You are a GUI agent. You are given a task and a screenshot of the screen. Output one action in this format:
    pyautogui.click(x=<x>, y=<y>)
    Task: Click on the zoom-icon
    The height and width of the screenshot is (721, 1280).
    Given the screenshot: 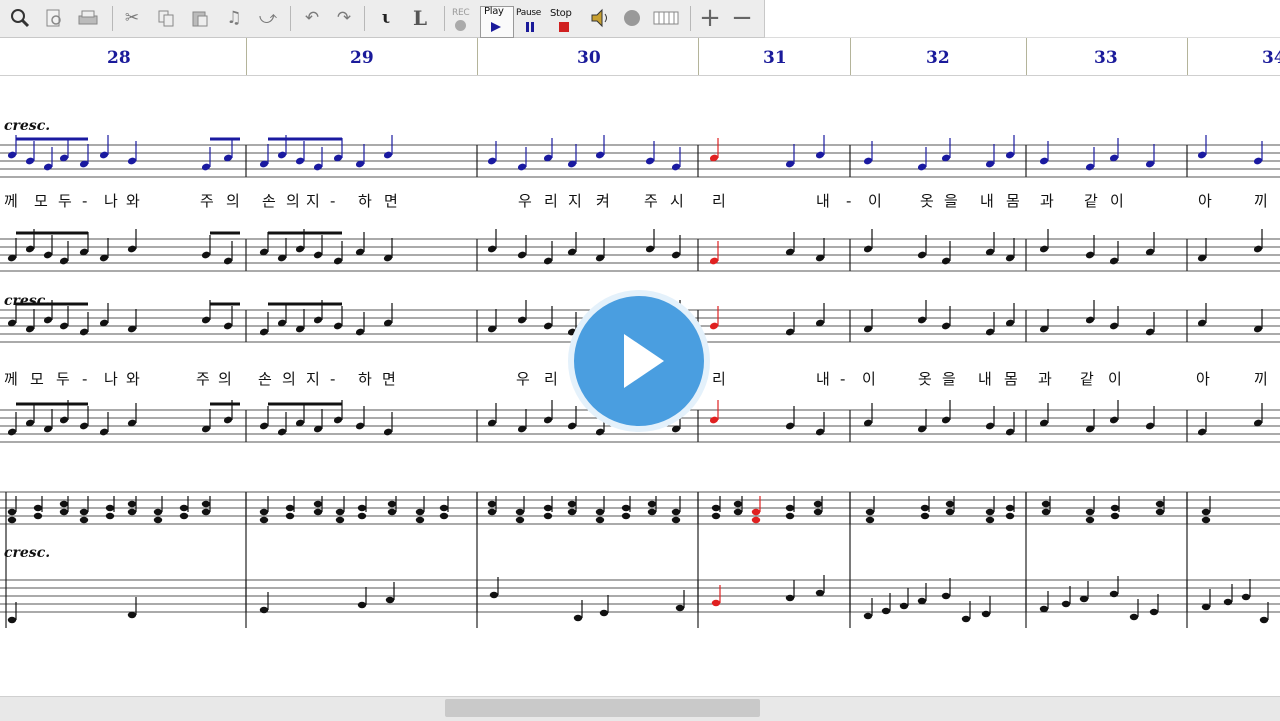 What is the action you would take?
    pyautogui.click(x=20, y=18)
    